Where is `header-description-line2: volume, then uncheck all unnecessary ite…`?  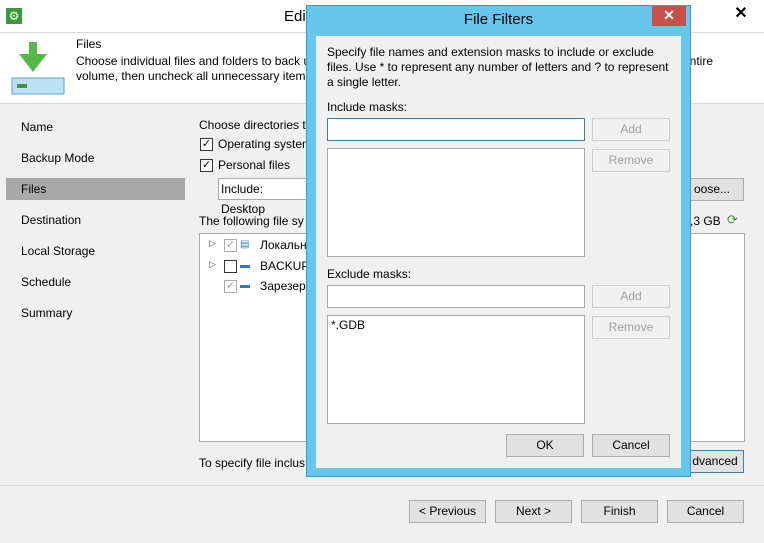
header-description-line2: volume, then uncheck all unnecessary ite… is located at coordinates (194, 76).